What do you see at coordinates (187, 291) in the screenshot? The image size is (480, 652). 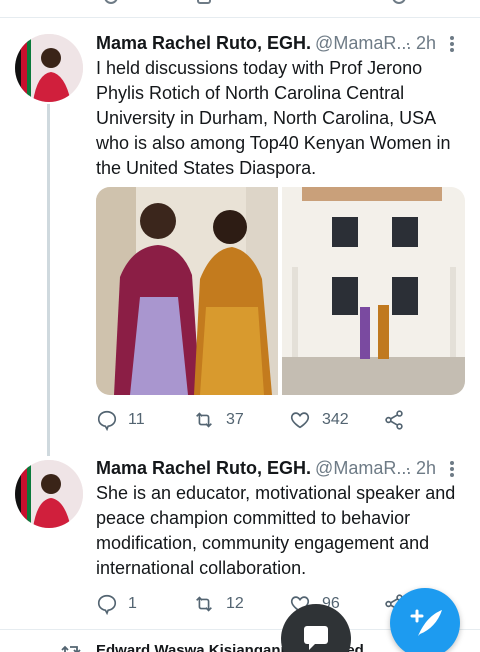 I see `photo-two-women` at bounding box center [187, 291].